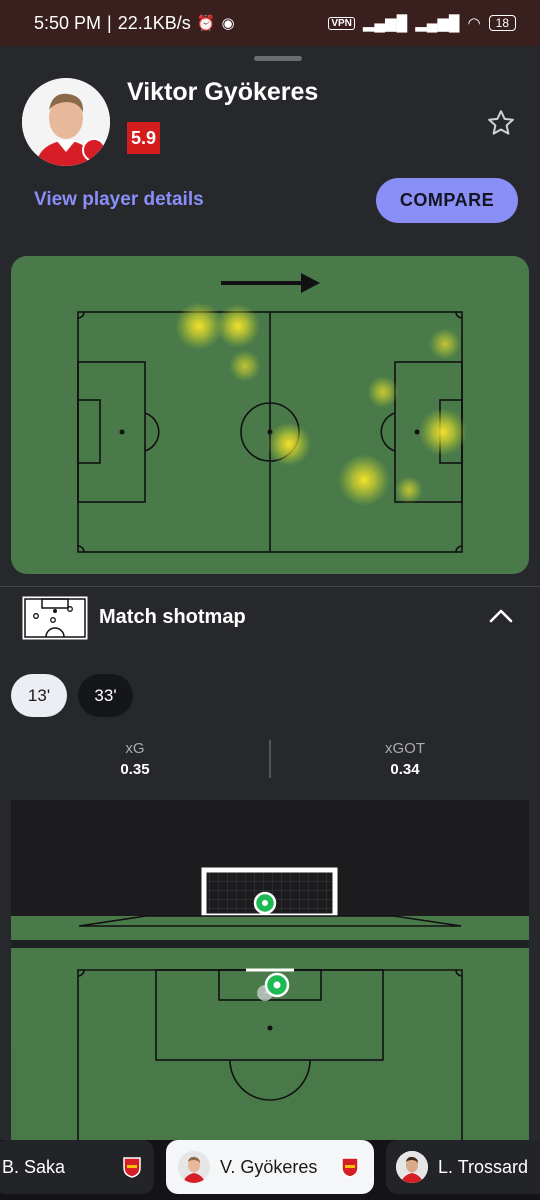 Image resolution: width=540 pixels, height=1200 pixels. I want to click on player-card-gyokeres: V. Gyökeres, so click(270, 1167).